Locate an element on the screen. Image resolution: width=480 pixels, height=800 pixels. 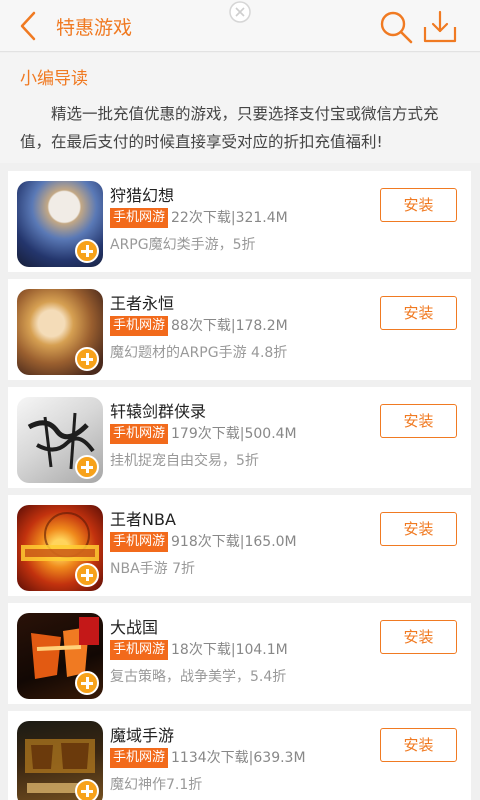
app-name: 王者NBA is located at coordinates (143, 519).